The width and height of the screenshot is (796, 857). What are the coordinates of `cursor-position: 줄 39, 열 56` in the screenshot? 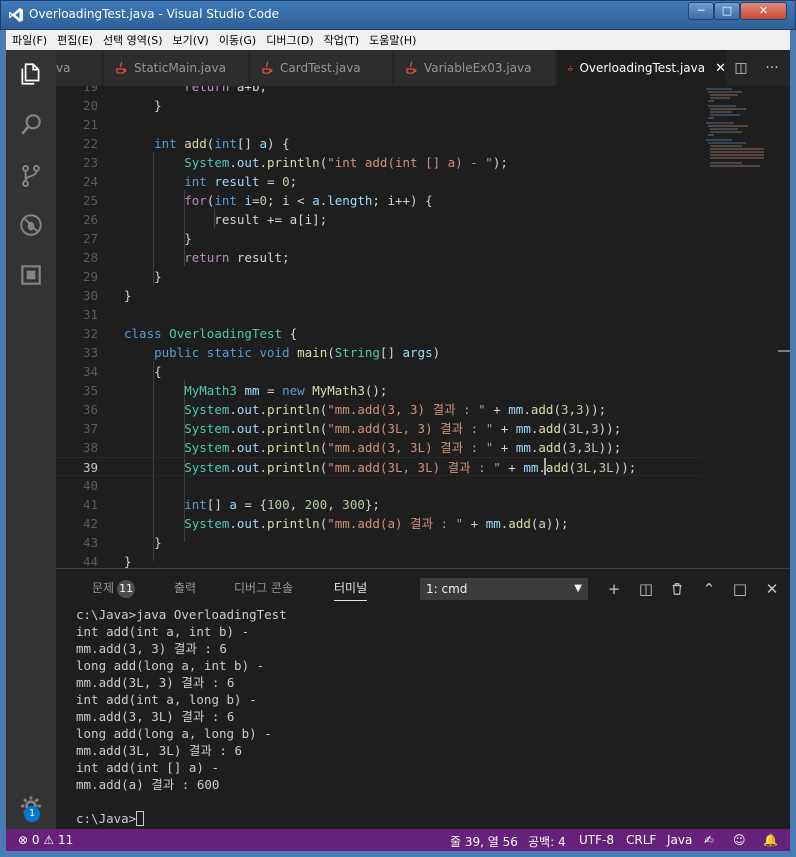 It's located at (484, 841).